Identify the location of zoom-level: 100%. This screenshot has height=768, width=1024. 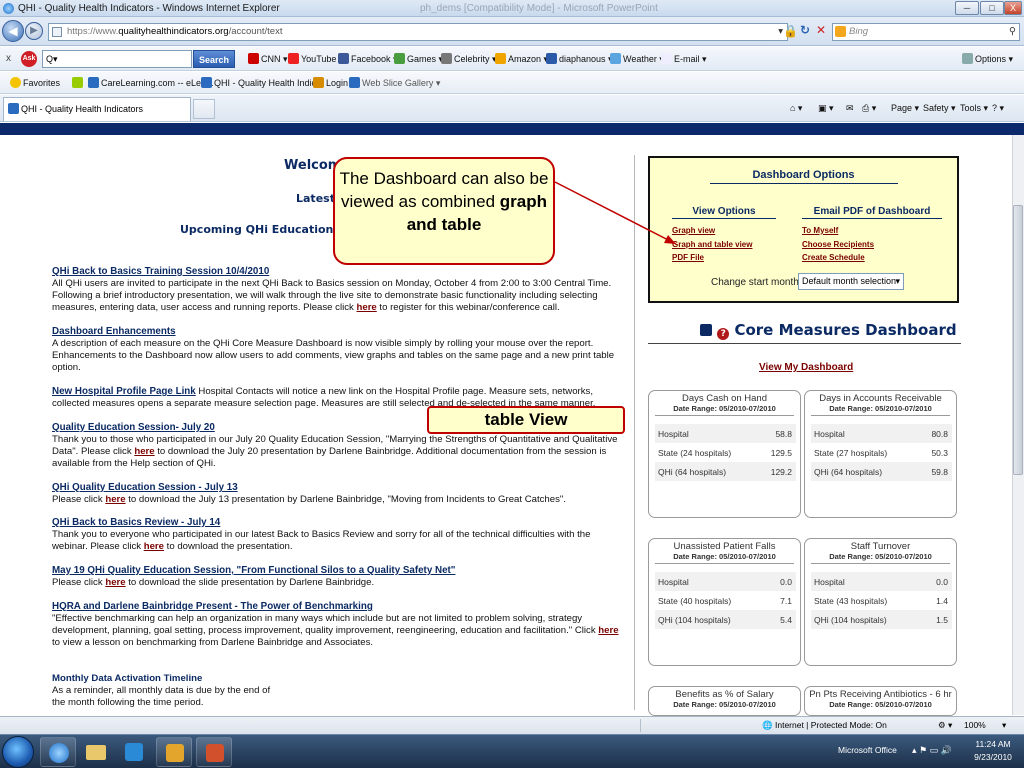
(975, 725).